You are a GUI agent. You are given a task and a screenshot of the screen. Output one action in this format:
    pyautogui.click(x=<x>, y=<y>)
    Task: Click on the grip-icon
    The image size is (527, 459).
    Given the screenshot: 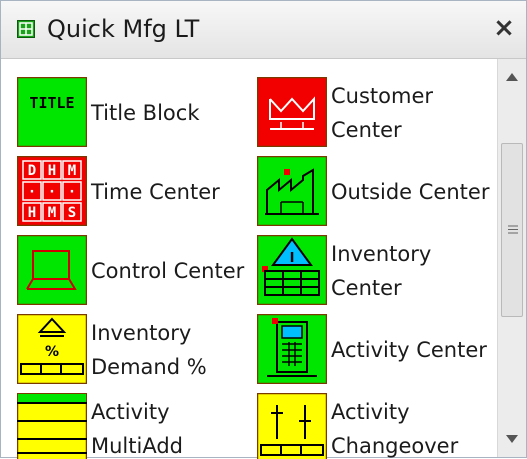 What is the action you would take?
    pyautogui.click(x=513, y=229)
    